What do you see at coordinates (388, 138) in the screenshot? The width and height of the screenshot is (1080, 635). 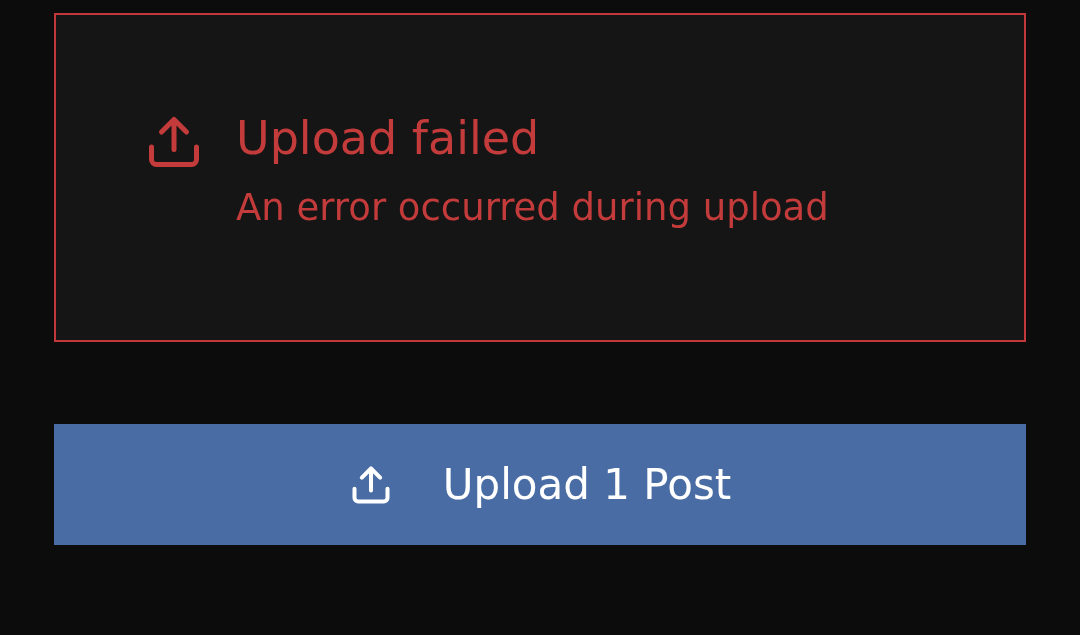 I see `error-title: Upload failed` at bounding box center [388, 138].